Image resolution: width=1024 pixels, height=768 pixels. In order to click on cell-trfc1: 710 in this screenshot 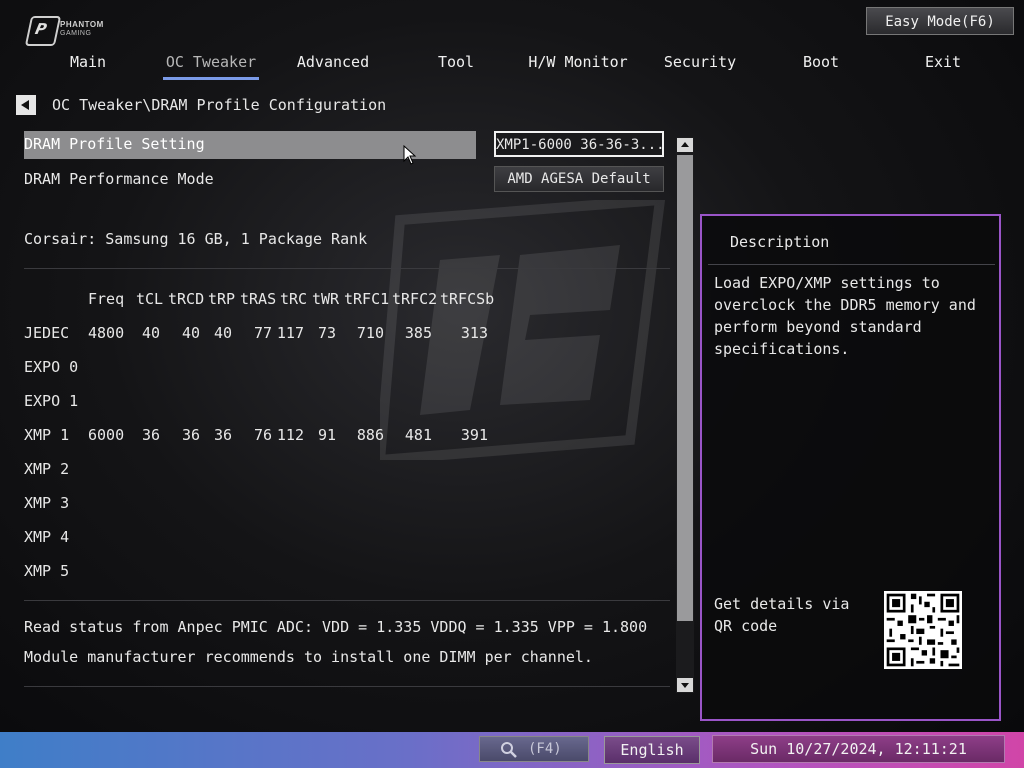, I will do `click(370, 333)`.